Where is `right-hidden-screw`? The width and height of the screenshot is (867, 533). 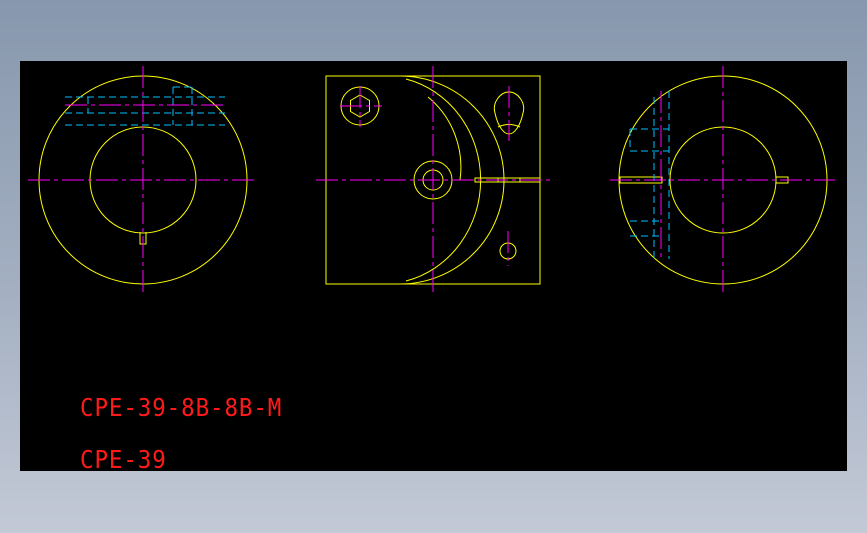 right-hidden-screw is located at coordinates (649, 175).